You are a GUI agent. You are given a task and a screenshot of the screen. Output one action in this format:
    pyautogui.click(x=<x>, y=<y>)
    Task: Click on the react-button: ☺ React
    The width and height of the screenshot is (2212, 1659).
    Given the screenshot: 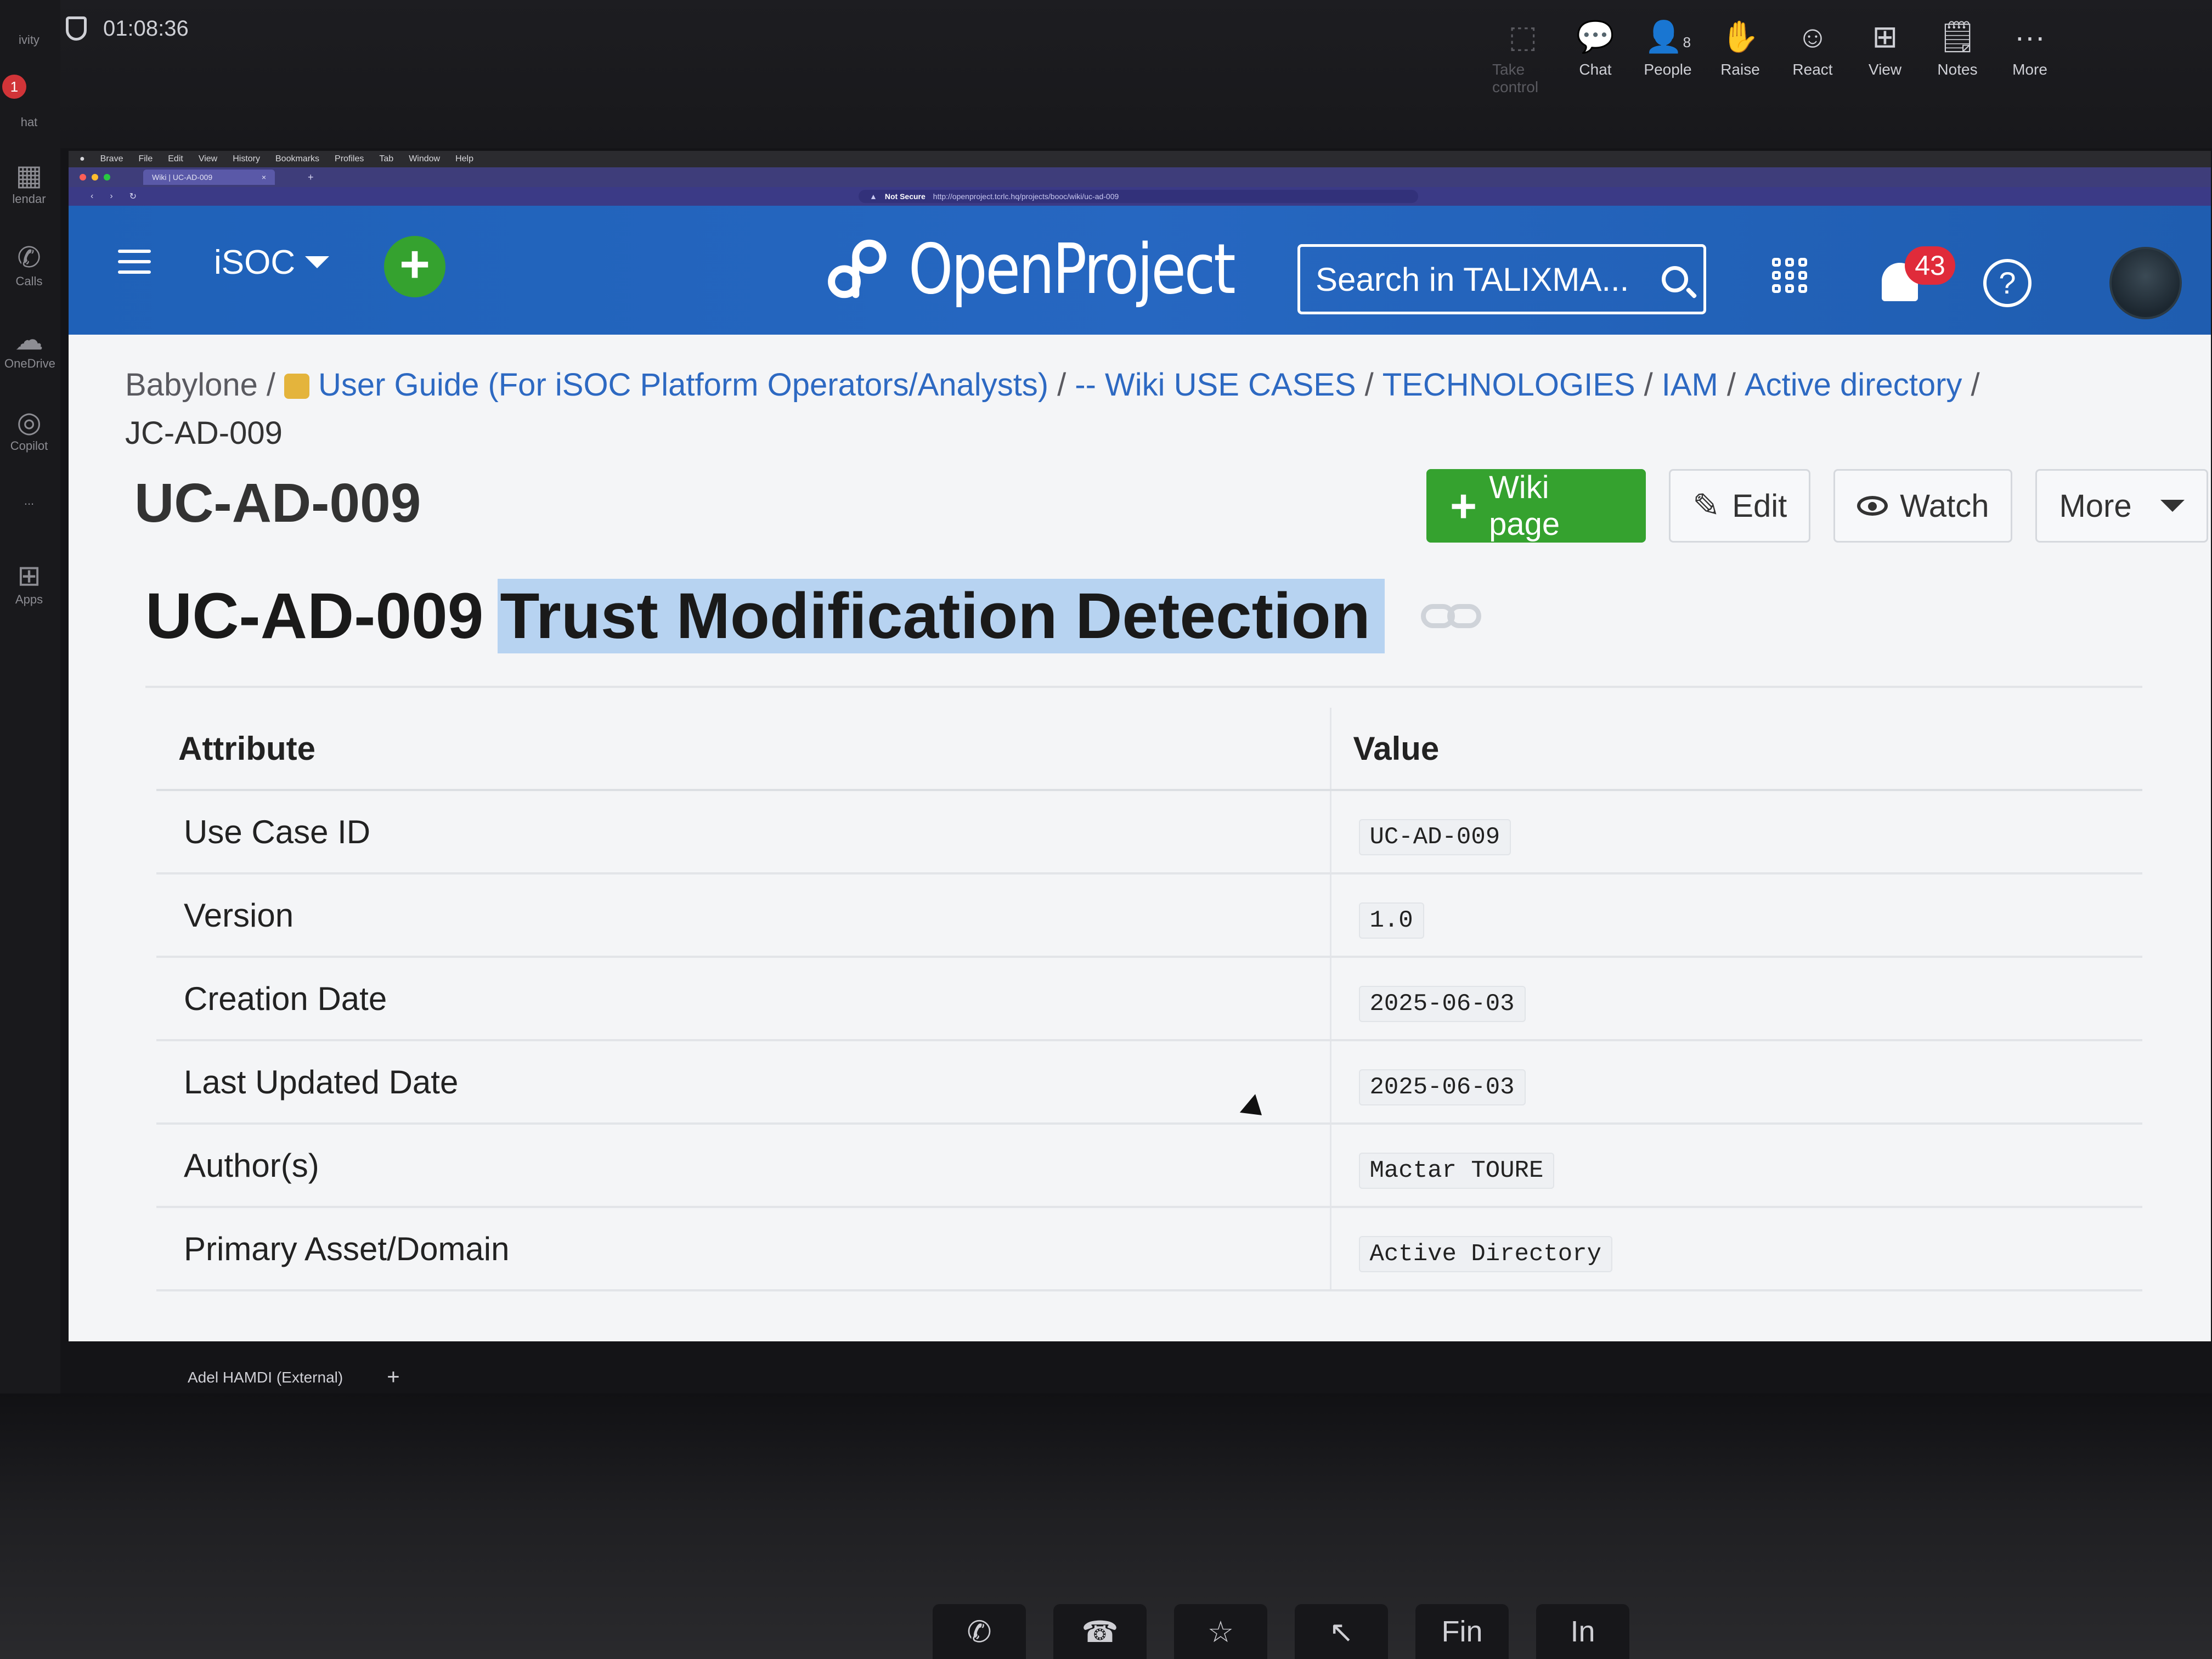 What is the action you would take?
    pyautogui.click(x=1813, y=57)
    